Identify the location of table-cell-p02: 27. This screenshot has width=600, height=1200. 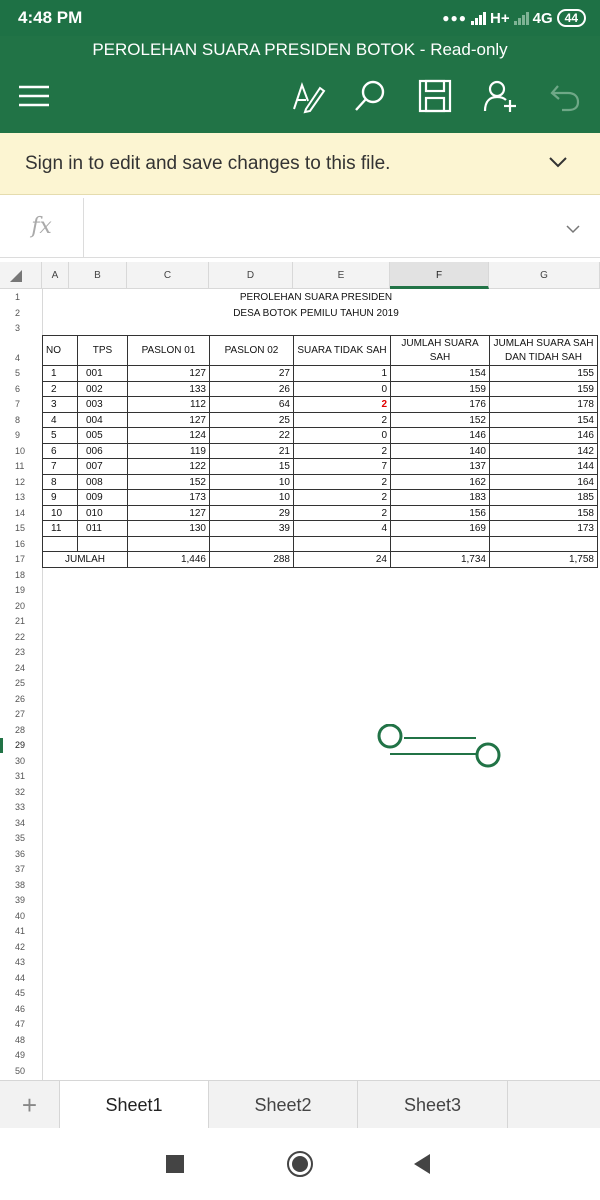
(252, 374).